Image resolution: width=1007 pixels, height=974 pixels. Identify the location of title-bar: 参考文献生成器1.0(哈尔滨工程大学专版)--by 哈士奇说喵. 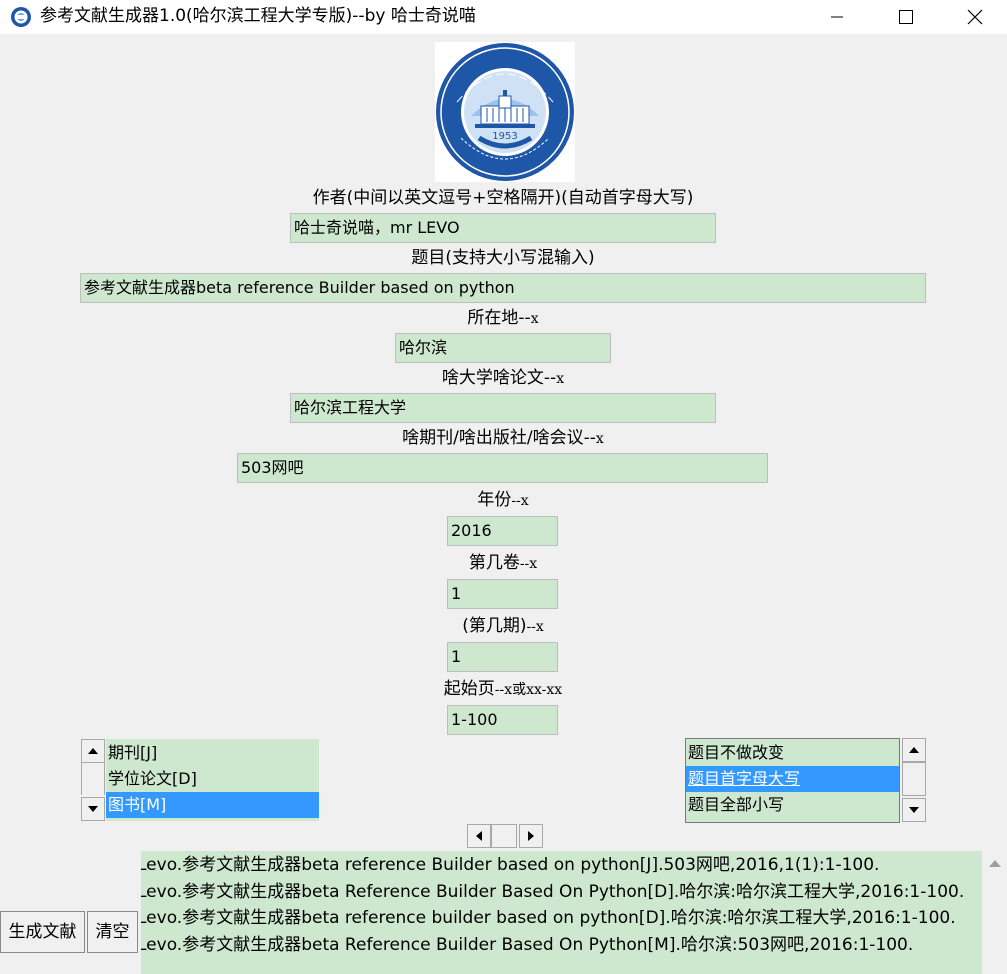
(503, 17).